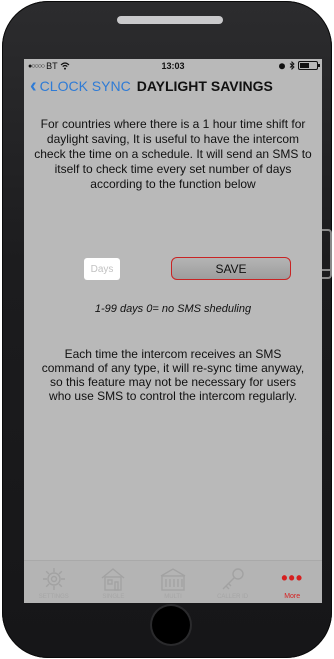  Describe the element at coordinates (54, 579) in the screenshot. I see `gear-icon` at that location.